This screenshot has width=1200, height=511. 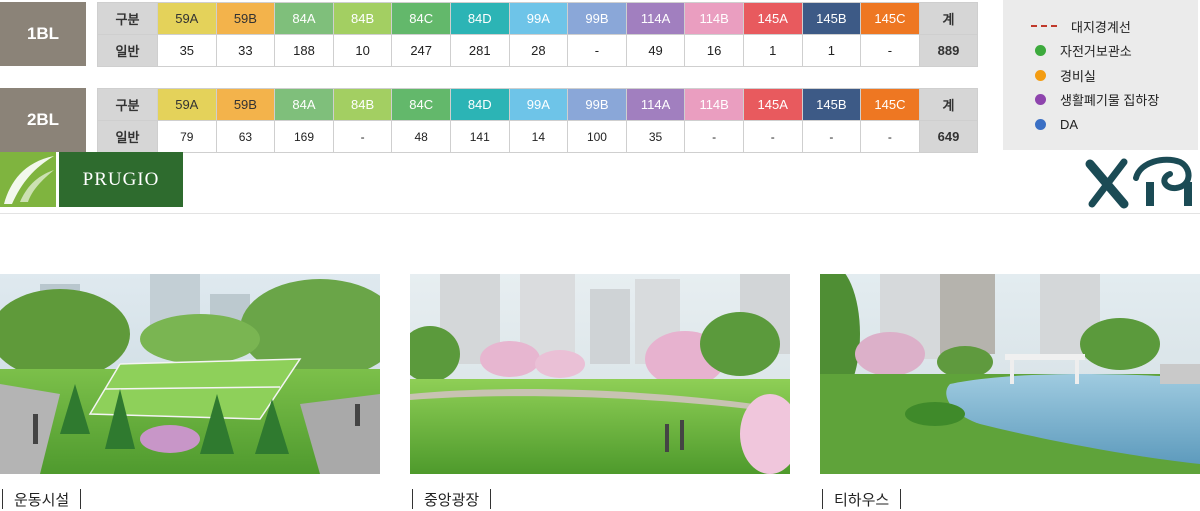 I want to click on table-row: 일반 79 63 169-48 141 14 100 35- - - -649, so click(x=538, y=136).